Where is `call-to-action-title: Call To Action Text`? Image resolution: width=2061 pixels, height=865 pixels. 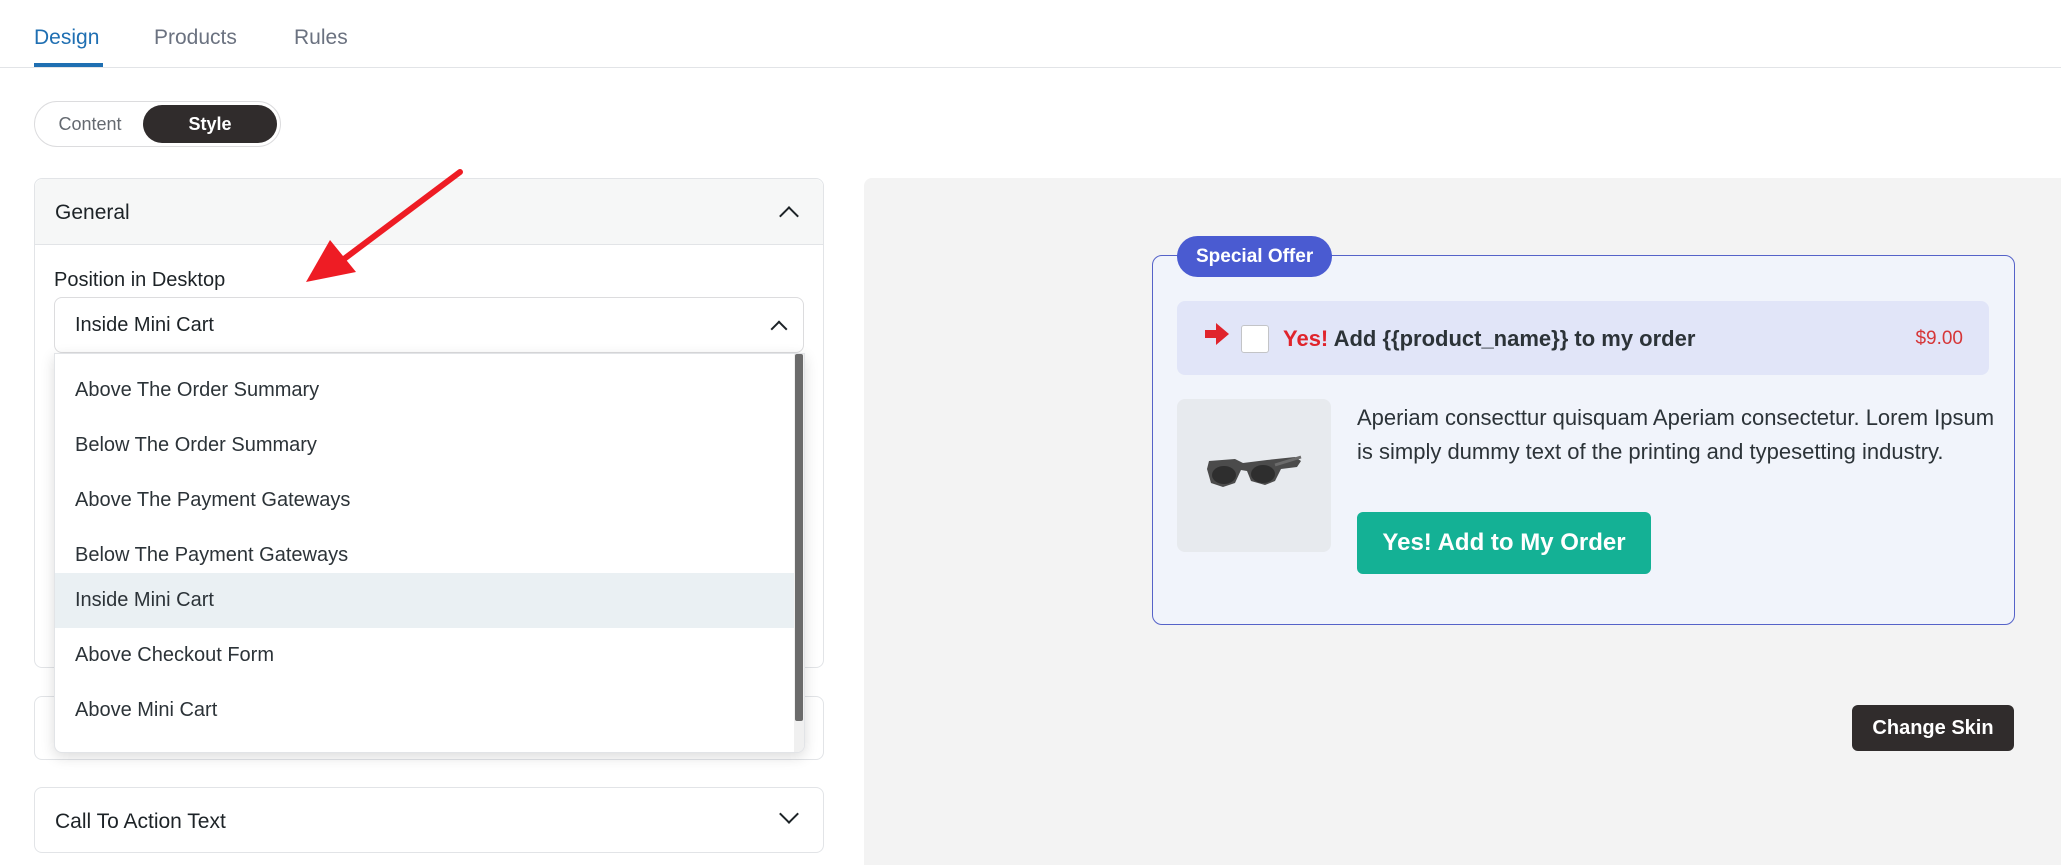 call-to-action-title: Call To Action Text is located at coordinates (140, 821).